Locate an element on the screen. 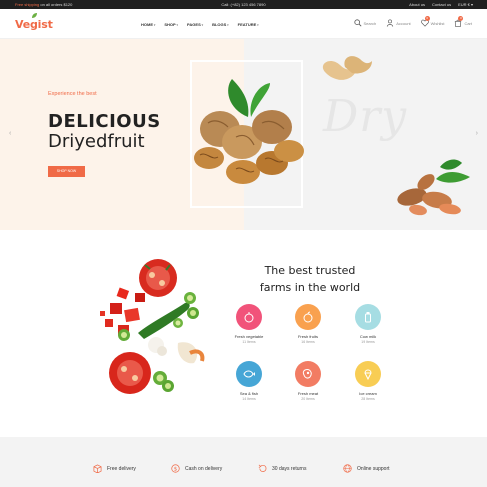  contact-link: Contact us is located at coordinates (441, 4).